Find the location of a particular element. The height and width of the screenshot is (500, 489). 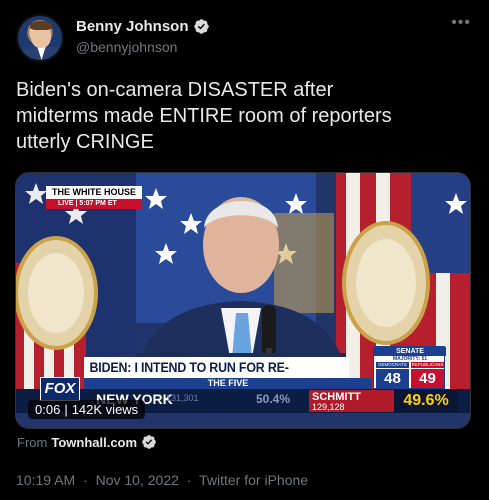

tweet-text-line: utterly CRINGE is located at coordinates (85, 142).